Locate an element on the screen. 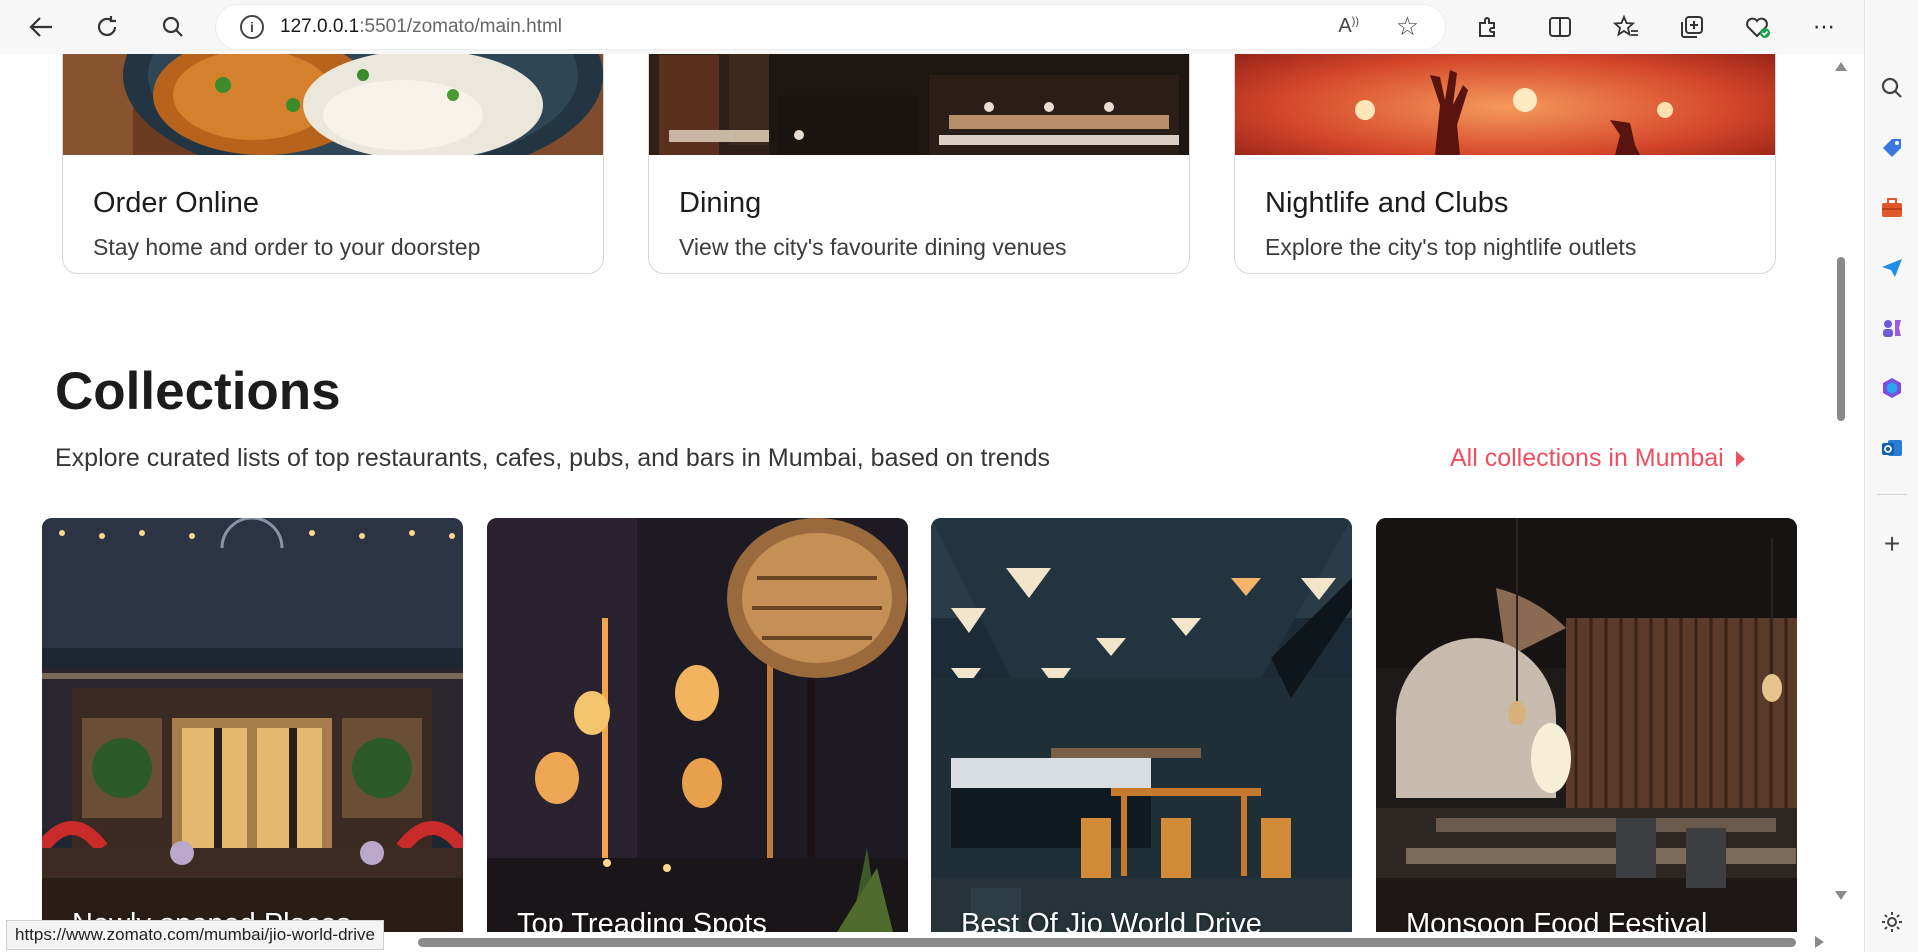 Image resolution: width=1918 pixels, height=952 pixels. browser-essentials-icon is located at coordinates (1758, 27).